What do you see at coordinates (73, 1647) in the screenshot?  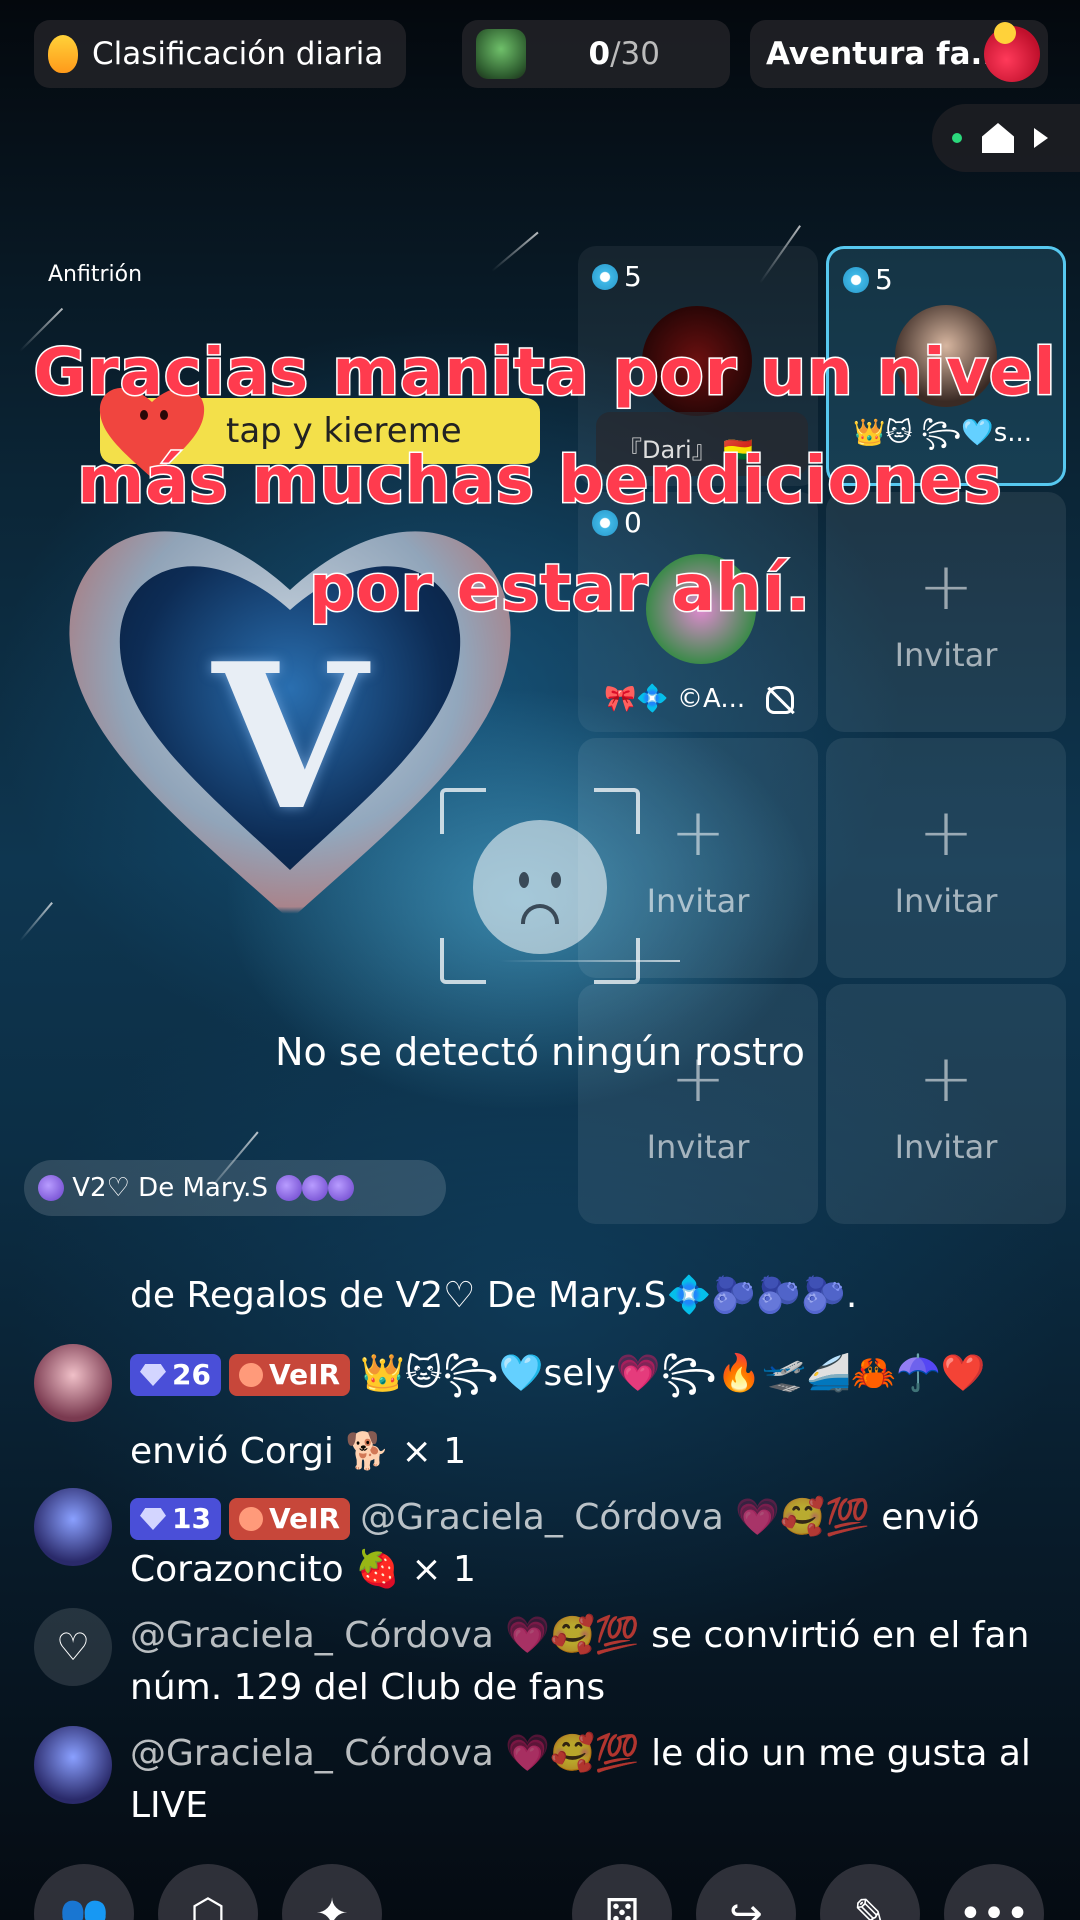 I see `heart-outline-icon: ♡` at bounding box center [73, 1647].